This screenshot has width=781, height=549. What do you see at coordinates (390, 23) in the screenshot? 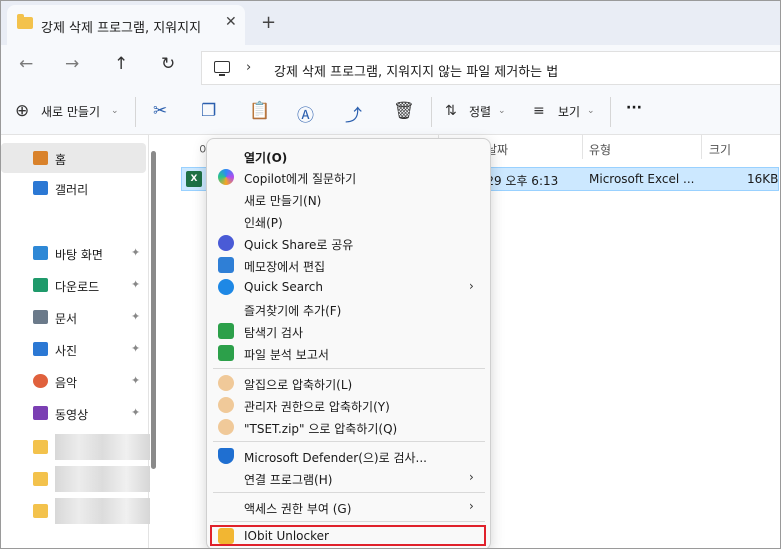
I see `tab-bar: 강제 삭제 프로그램, 지워지지 ✕ +` at bounding box center [390, 23].